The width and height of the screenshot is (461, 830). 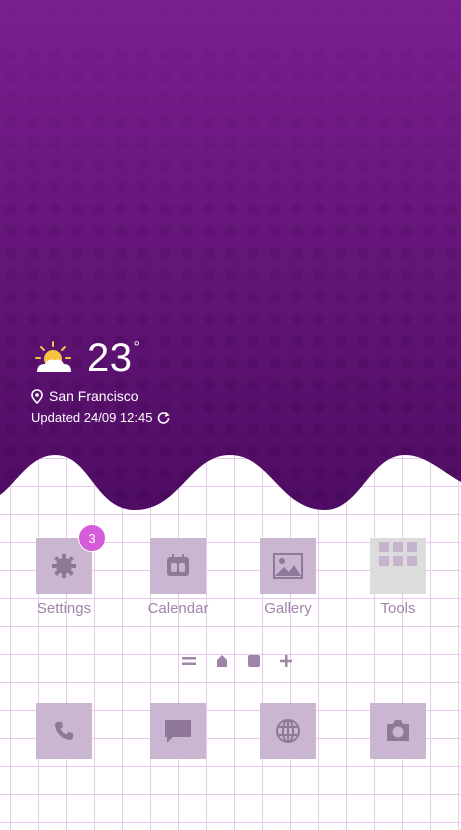 I want to click on refresh-icon, so click(x=163, y=417).